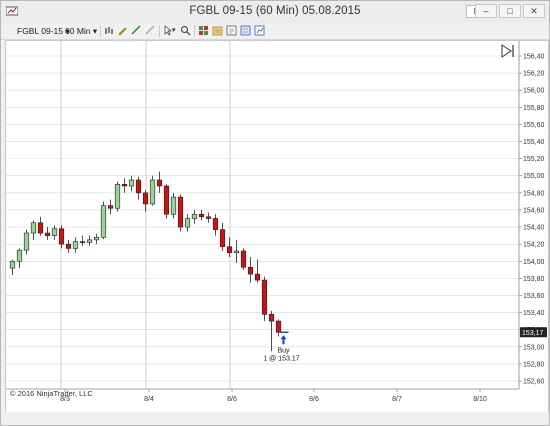 This screenshot has width=550, height=426. What do you see at coordinates (149, 399) in the screenshot?
I see `x-tick-label: 8/4` at bounding box center [149, 399].